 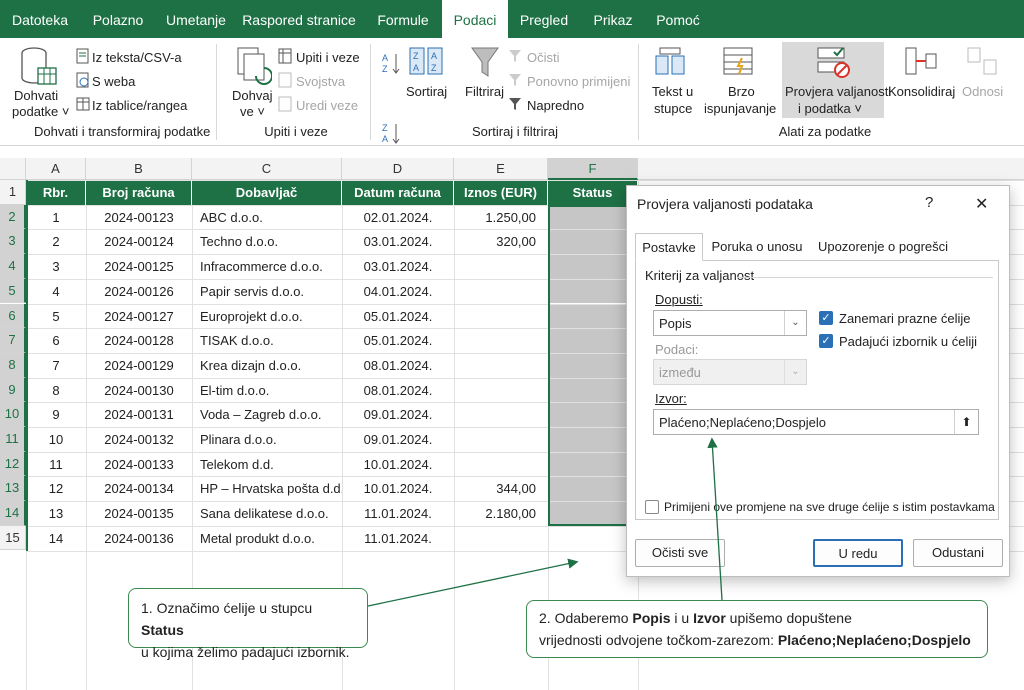 I want to click on callout-arrows, so click(x=545, y=522).